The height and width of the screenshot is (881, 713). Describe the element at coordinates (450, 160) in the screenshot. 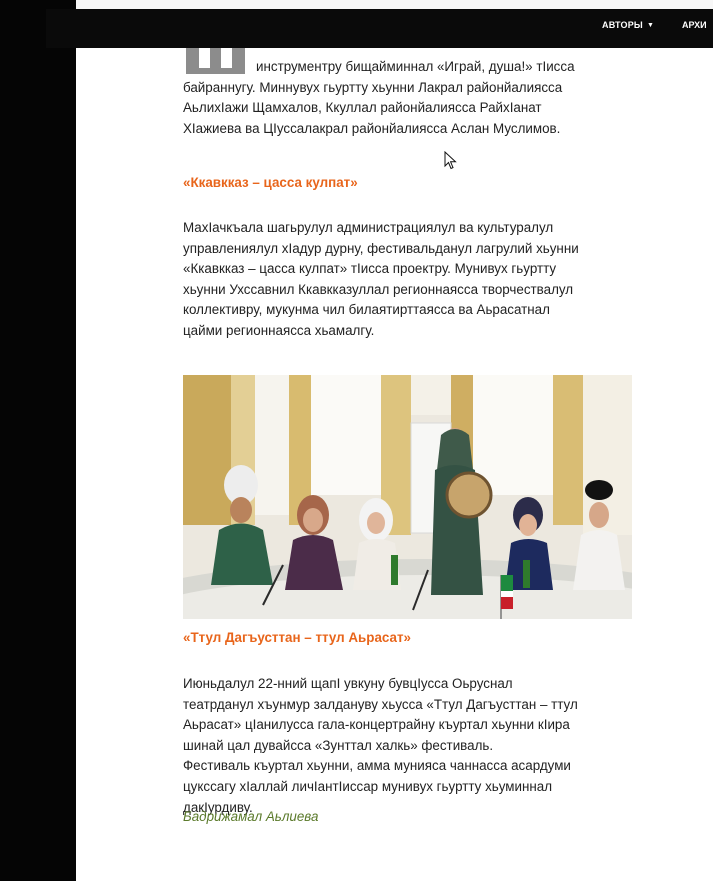

I see `mouse-cursor-icon` at that location.